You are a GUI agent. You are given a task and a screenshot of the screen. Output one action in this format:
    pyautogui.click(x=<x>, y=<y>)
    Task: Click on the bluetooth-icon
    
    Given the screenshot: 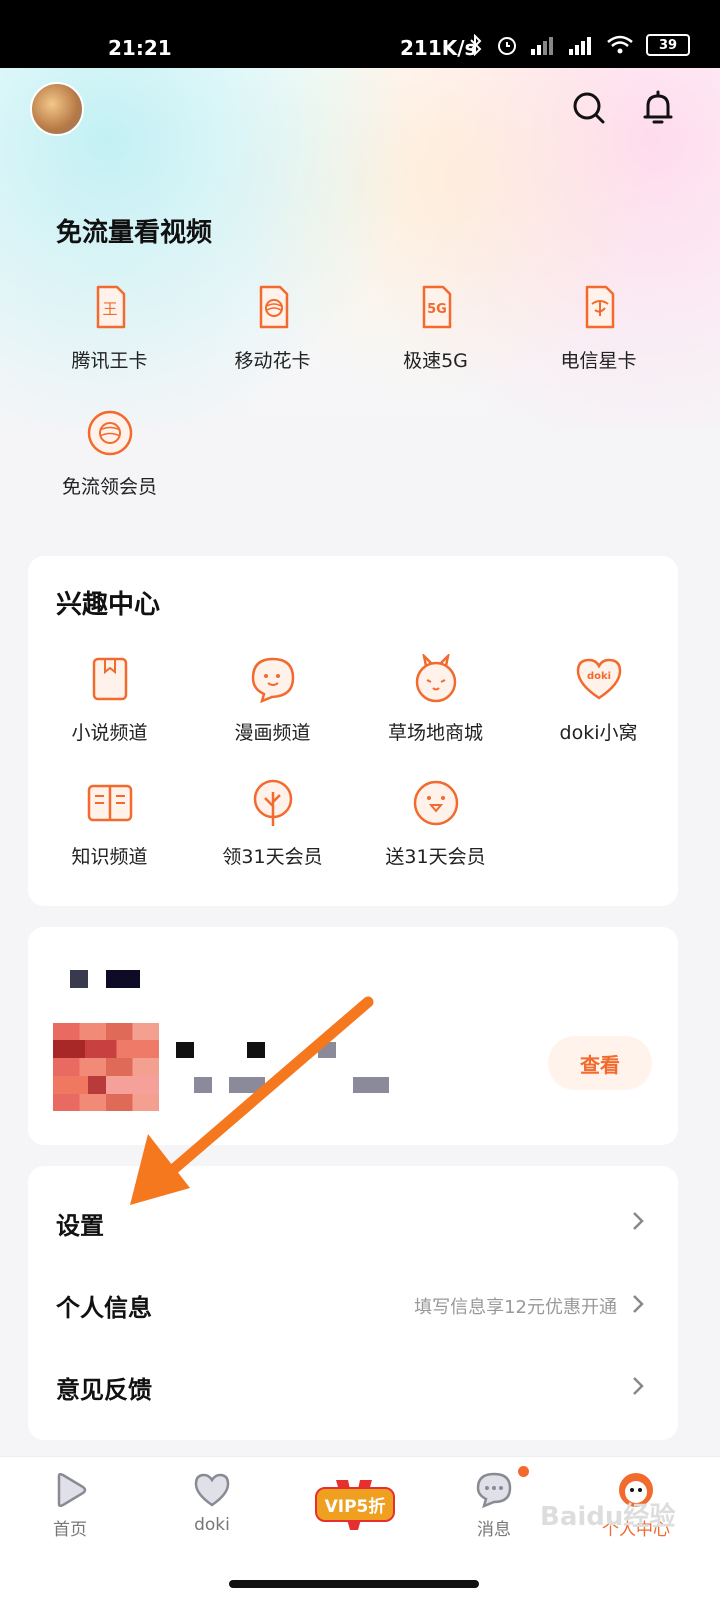 What is the action you would take?
    pyautogui.click(x=476, y=45)
    